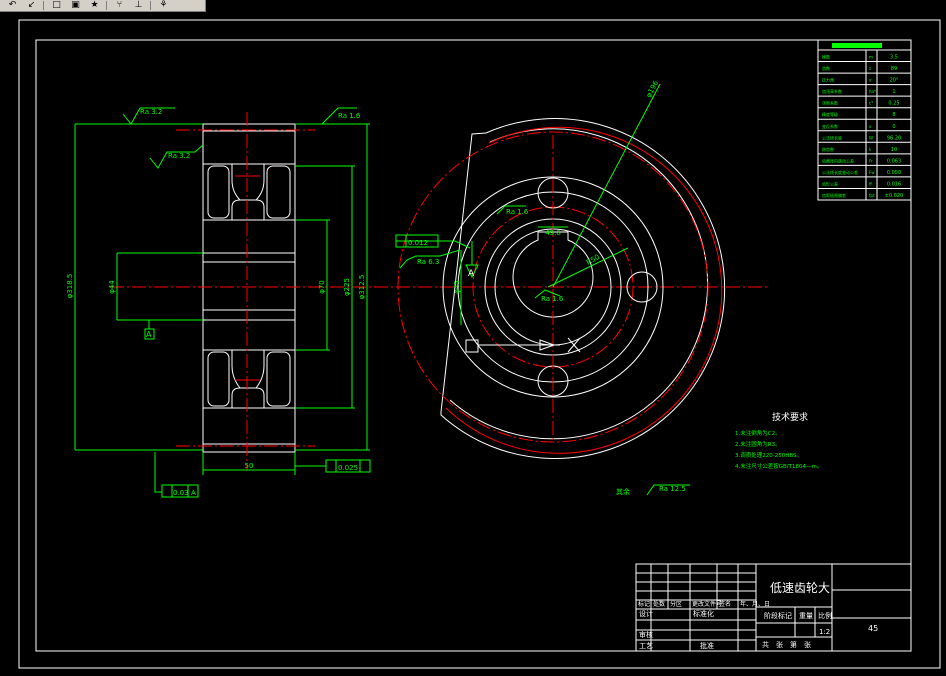 The height and width of the screenshot is (676, 946). What do you see at coordinates (623, 491) in the screenshot?
I see `other-label: 其余` at bounding box center [623, 491].